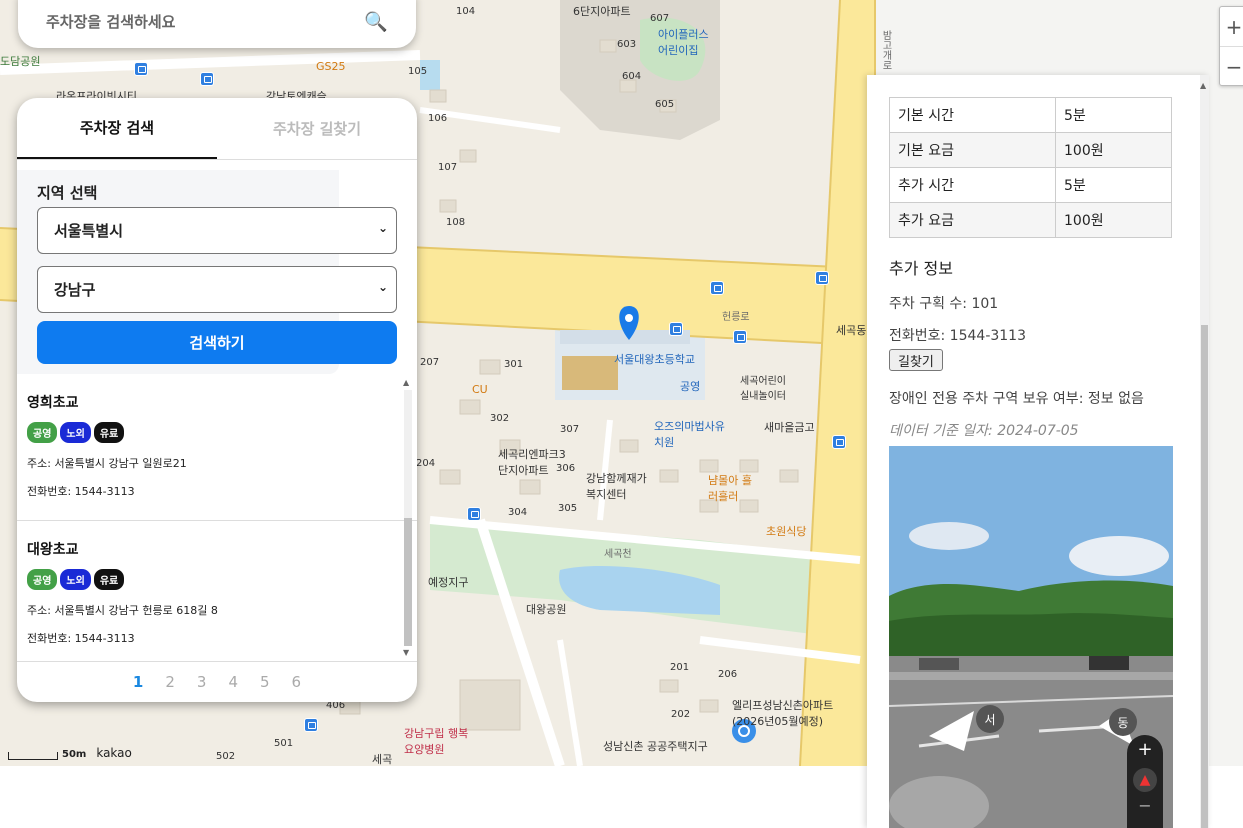 This screenshot has height=828, width=1243. What do you see at coordinates (500, 418) in the screenshot?
I see `building-number: 302` at bounding box center [500, 418].